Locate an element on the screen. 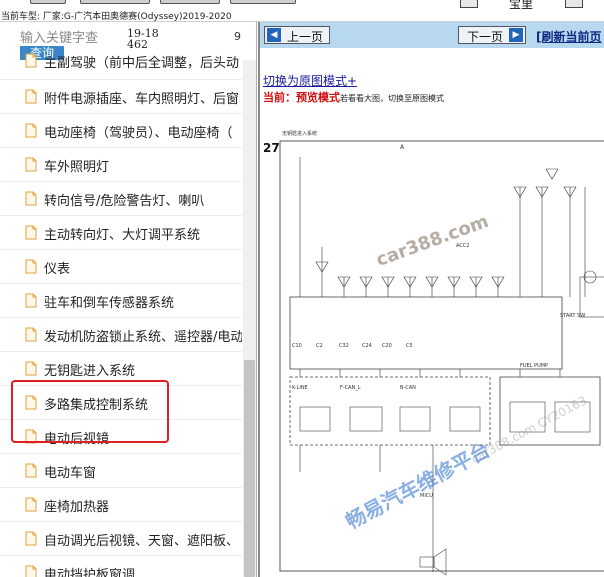 This screenshot has height=577, width=604. list-item-label: 主动转向灯、大灯调平系统 is located at coordinates (122, 235).